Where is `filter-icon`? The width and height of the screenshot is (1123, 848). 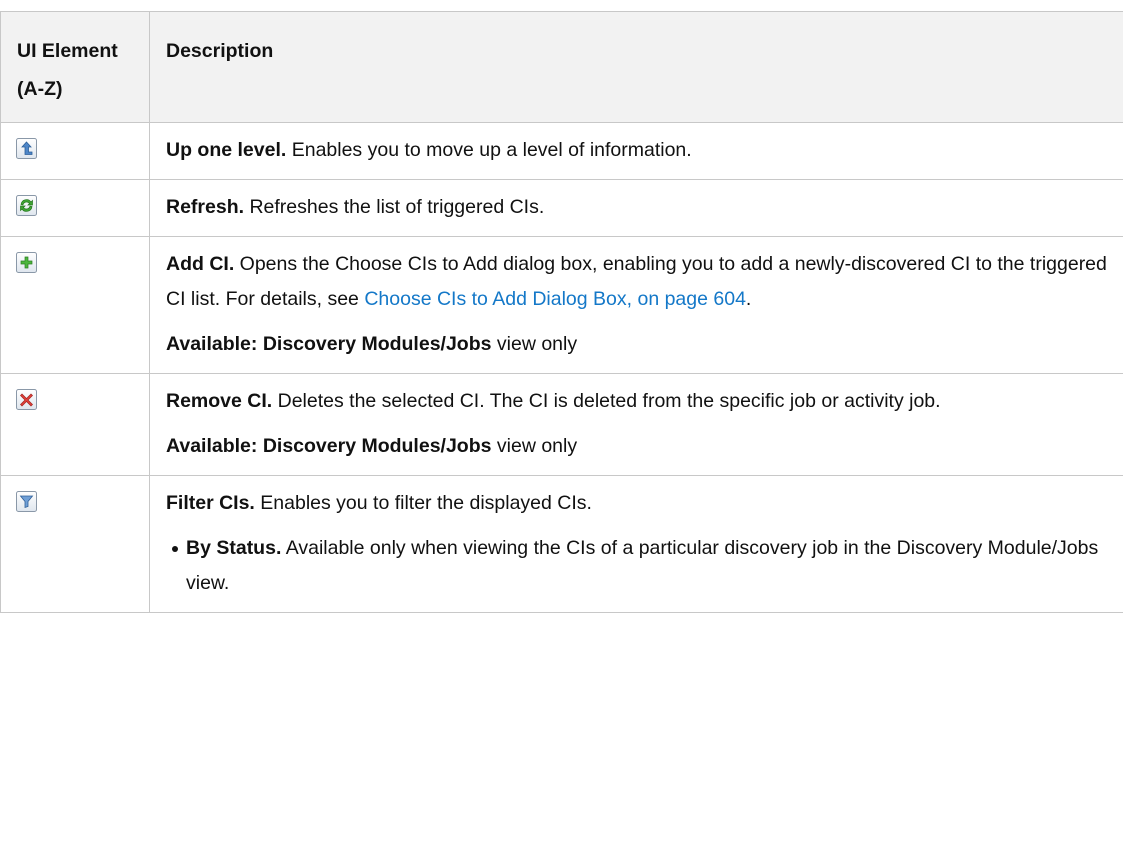 filter-icon is located at coordinates (26, 501).